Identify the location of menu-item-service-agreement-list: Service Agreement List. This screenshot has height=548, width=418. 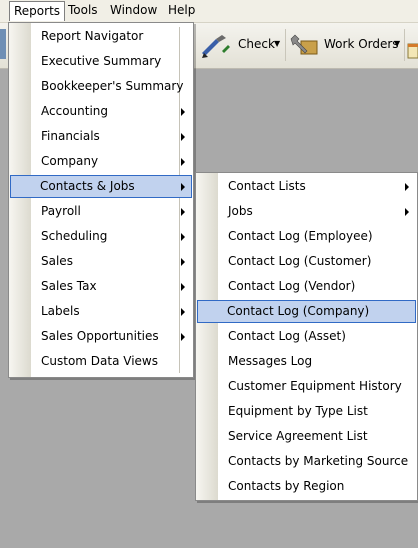
(306, 436).